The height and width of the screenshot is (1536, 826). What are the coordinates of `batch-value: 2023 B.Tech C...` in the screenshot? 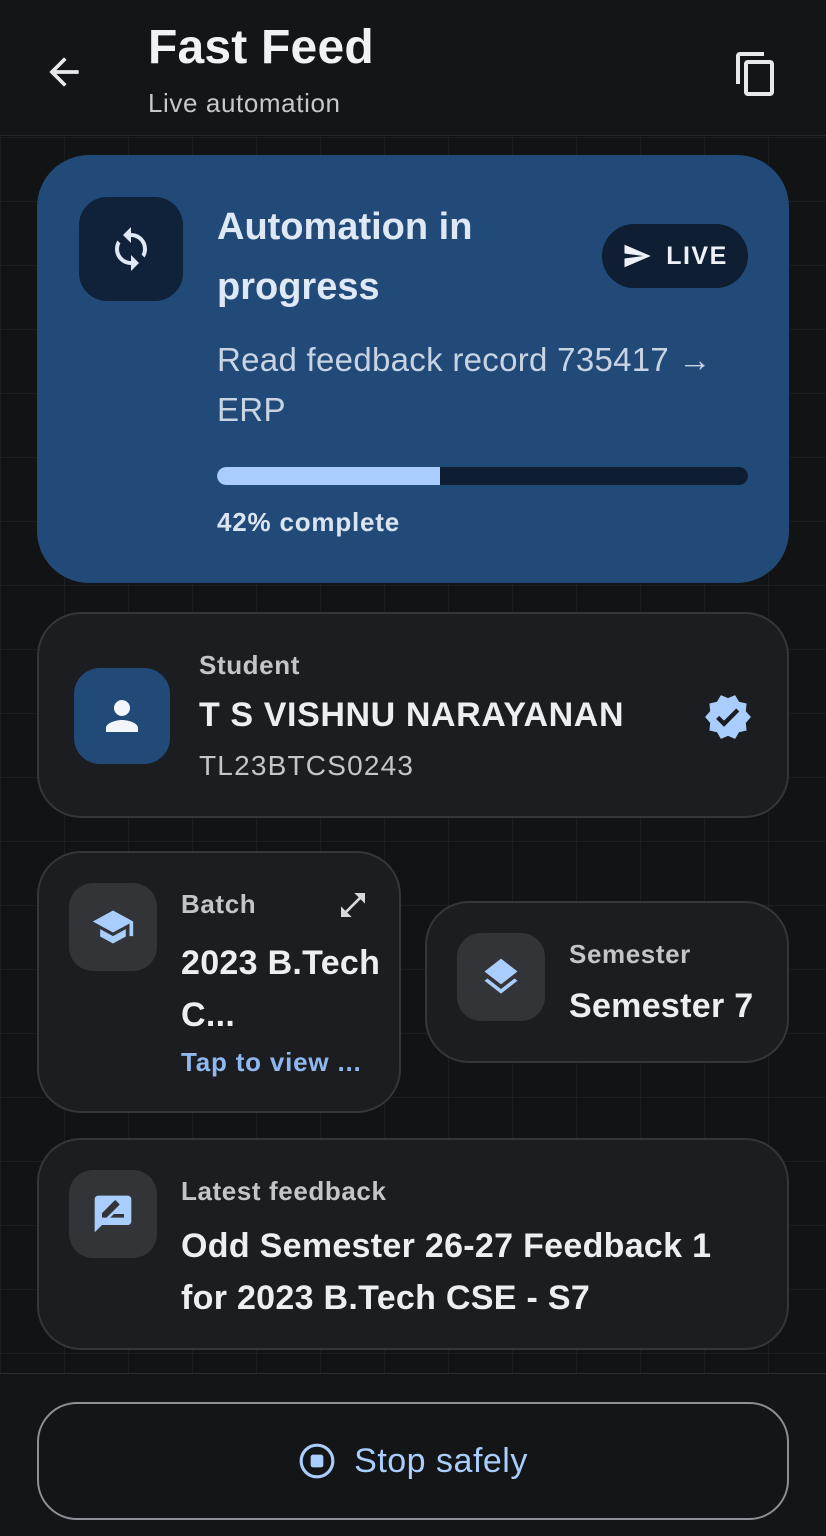 It's located at (281, 989).